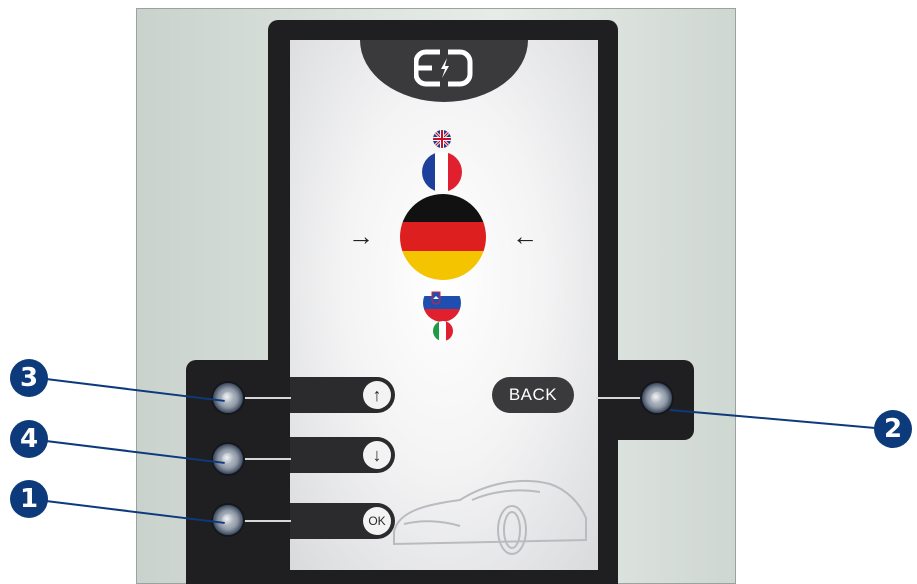  Describe the element at coordinates (29, 499) in the screenshot. I see `callout-1-badge: 1` at that location.